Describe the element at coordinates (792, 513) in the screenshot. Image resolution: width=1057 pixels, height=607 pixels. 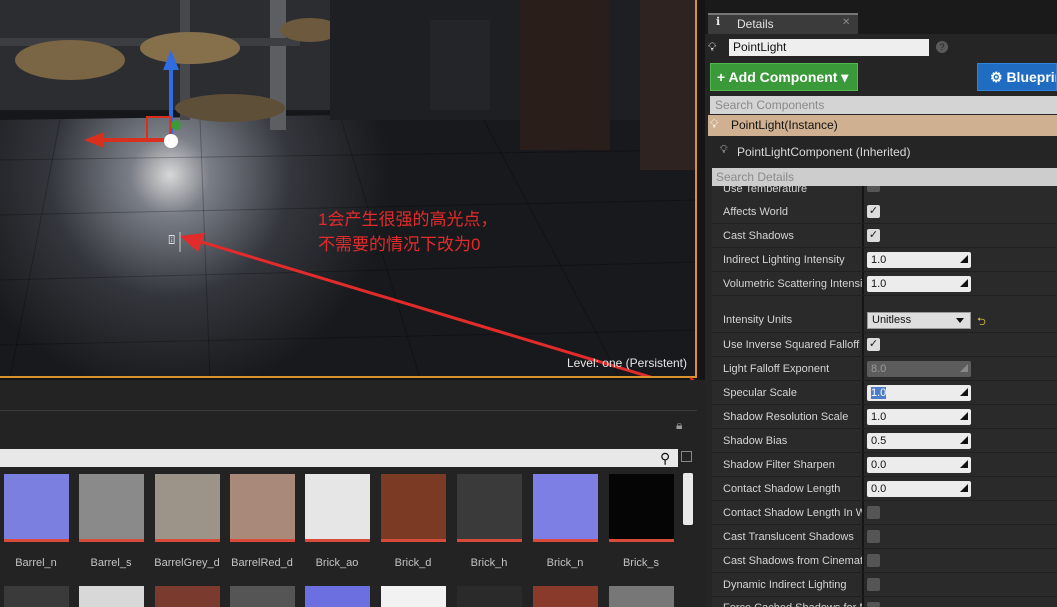
I see `prop-label-contact-shadow-ws: Contact Shadow Length In World Space` at that location.